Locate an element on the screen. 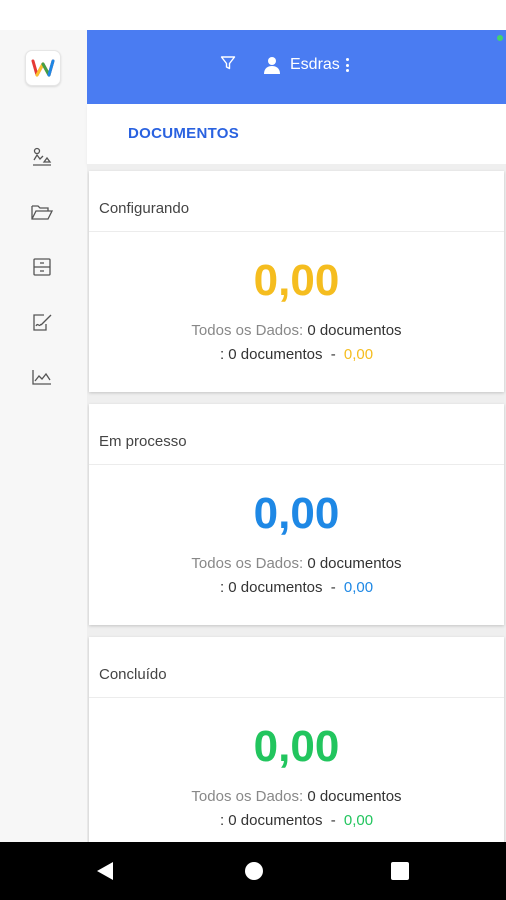 The image size is (506, 900). filter-button is located at coordinates (229, 64).